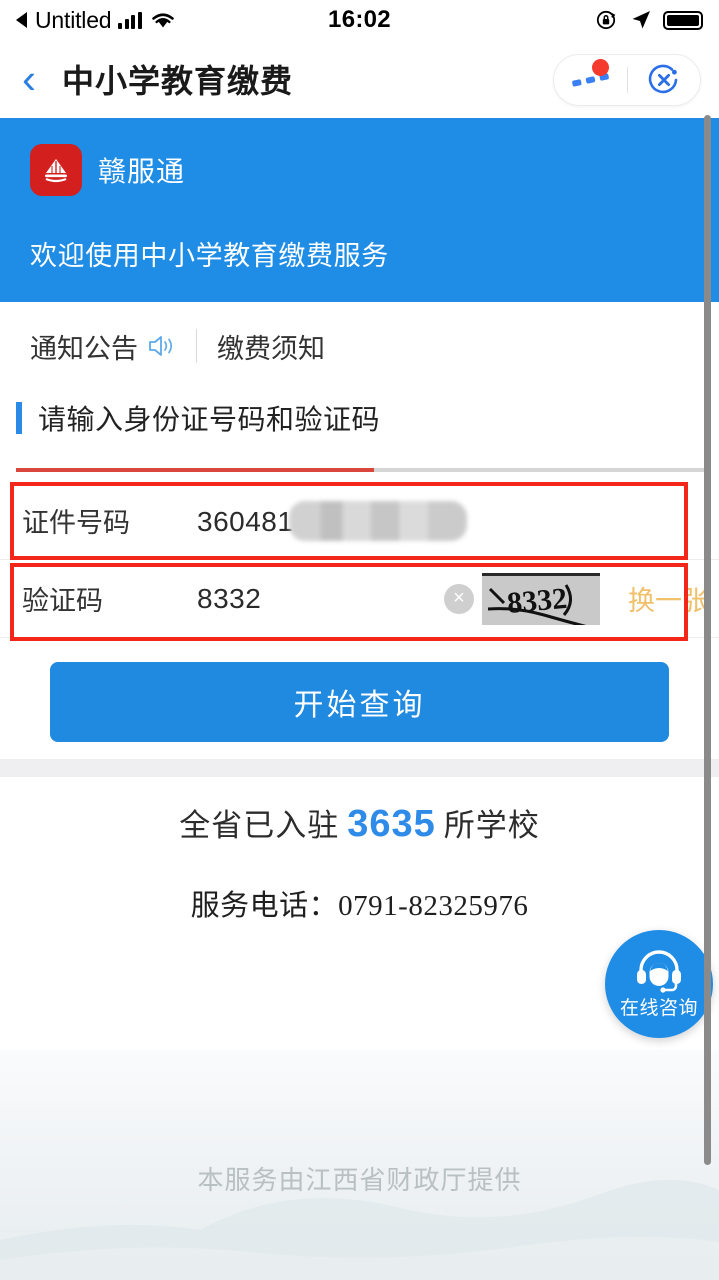  What do you see at coordinates (359, 906) in the screenshot?
I see `service-phone-line: 服务电话：0791-82325976` at bounding box center [359, 906].